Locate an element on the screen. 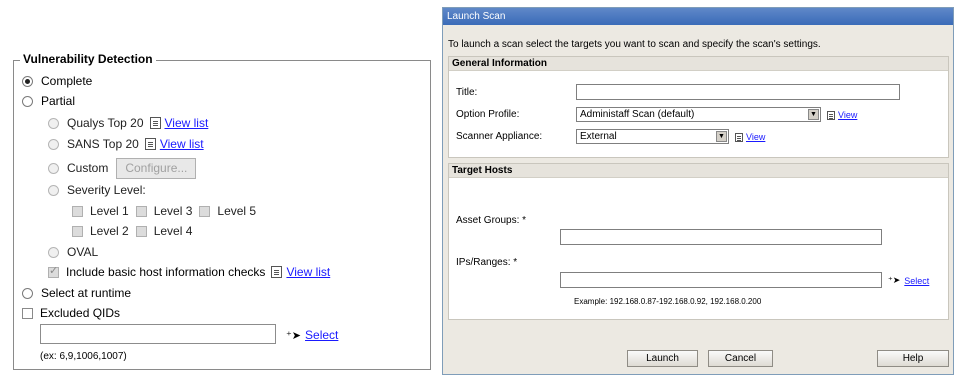 The image size is (959, 375). option-select-at-runtime: Select at runtime is located at coordinates (76, 293).